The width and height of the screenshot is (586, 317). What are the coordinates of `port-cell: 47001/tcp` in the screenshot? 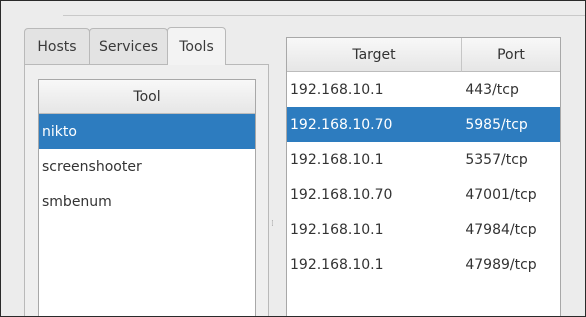 It's located at (501, 194).